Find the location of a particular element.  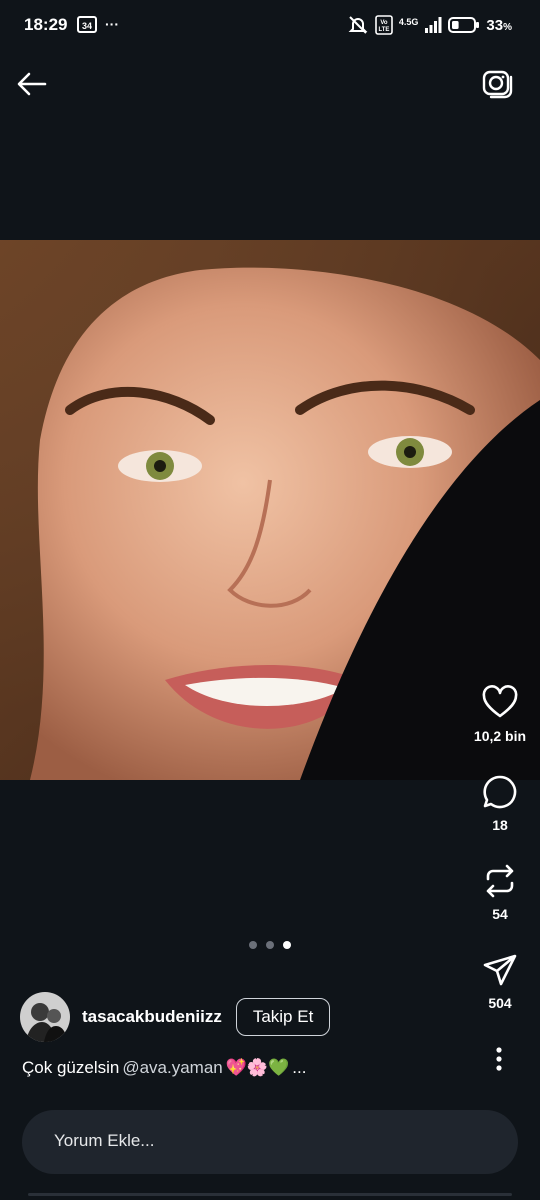

caption-text: Çok güzelsin is located at coordinates (71, 1067).